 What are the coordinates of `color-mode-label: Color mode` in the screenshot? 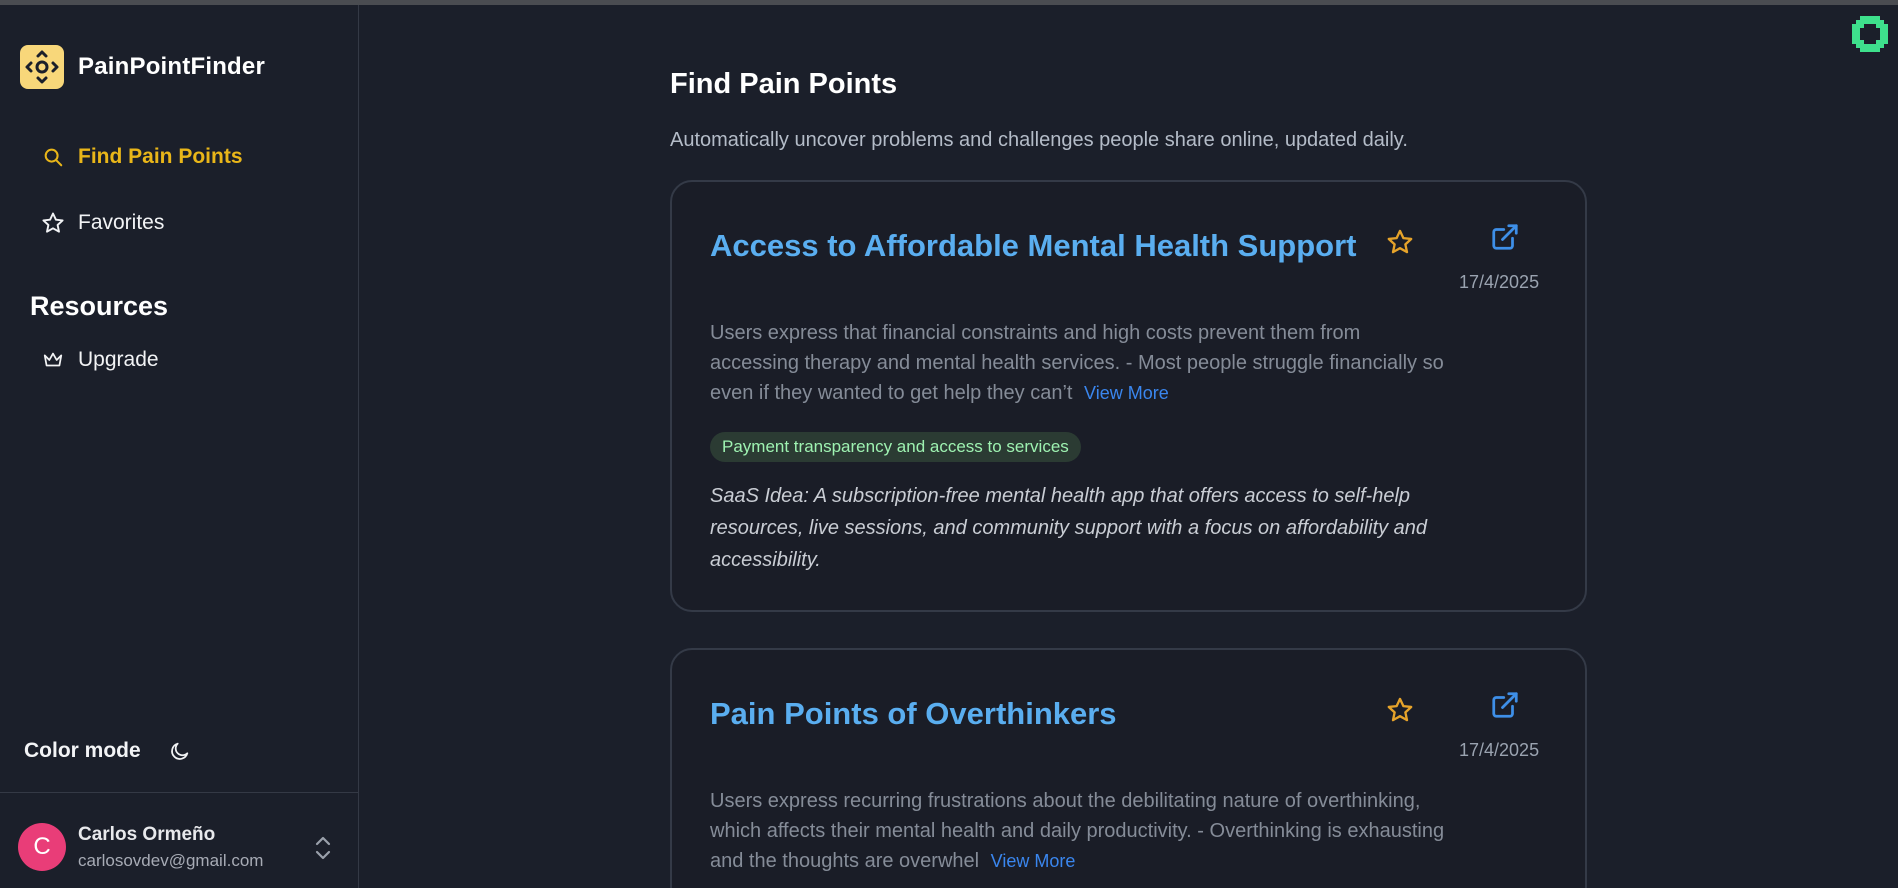 It's located at (82, 750).